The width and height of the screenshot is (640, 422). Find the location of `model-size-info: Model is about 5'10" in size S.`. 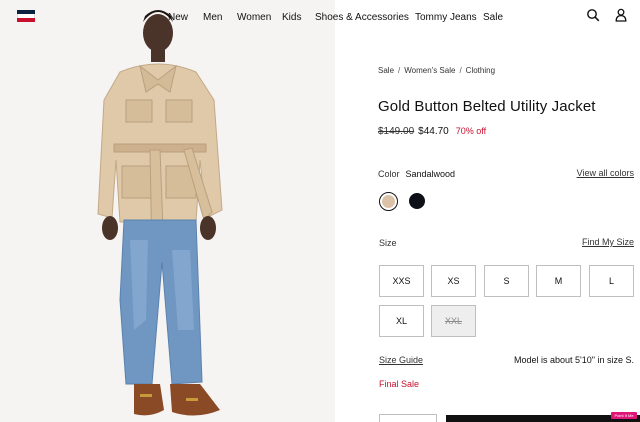

model-size-info: Model is about 5'10" in size S. is located at coordinates (574, 360).